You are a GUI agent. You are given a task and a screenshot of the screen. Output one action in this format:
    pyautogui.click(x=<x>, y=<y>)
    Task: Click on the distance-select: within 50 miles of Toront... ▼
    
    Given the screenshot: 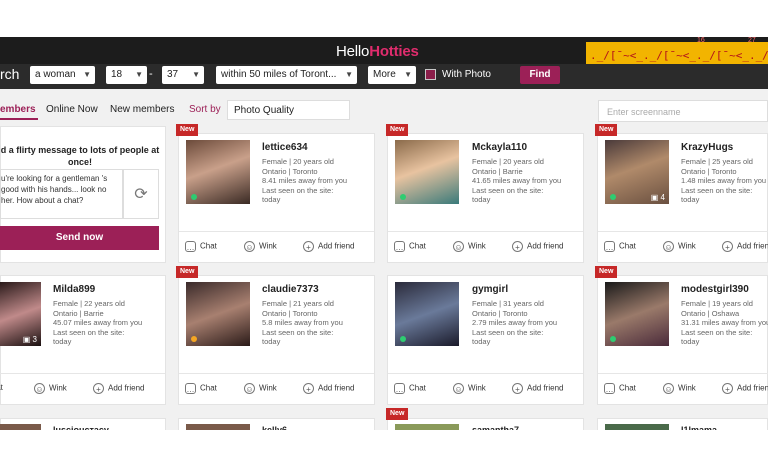 What is the action you would take?
    pyautogui.click(x=286, y=75)
    